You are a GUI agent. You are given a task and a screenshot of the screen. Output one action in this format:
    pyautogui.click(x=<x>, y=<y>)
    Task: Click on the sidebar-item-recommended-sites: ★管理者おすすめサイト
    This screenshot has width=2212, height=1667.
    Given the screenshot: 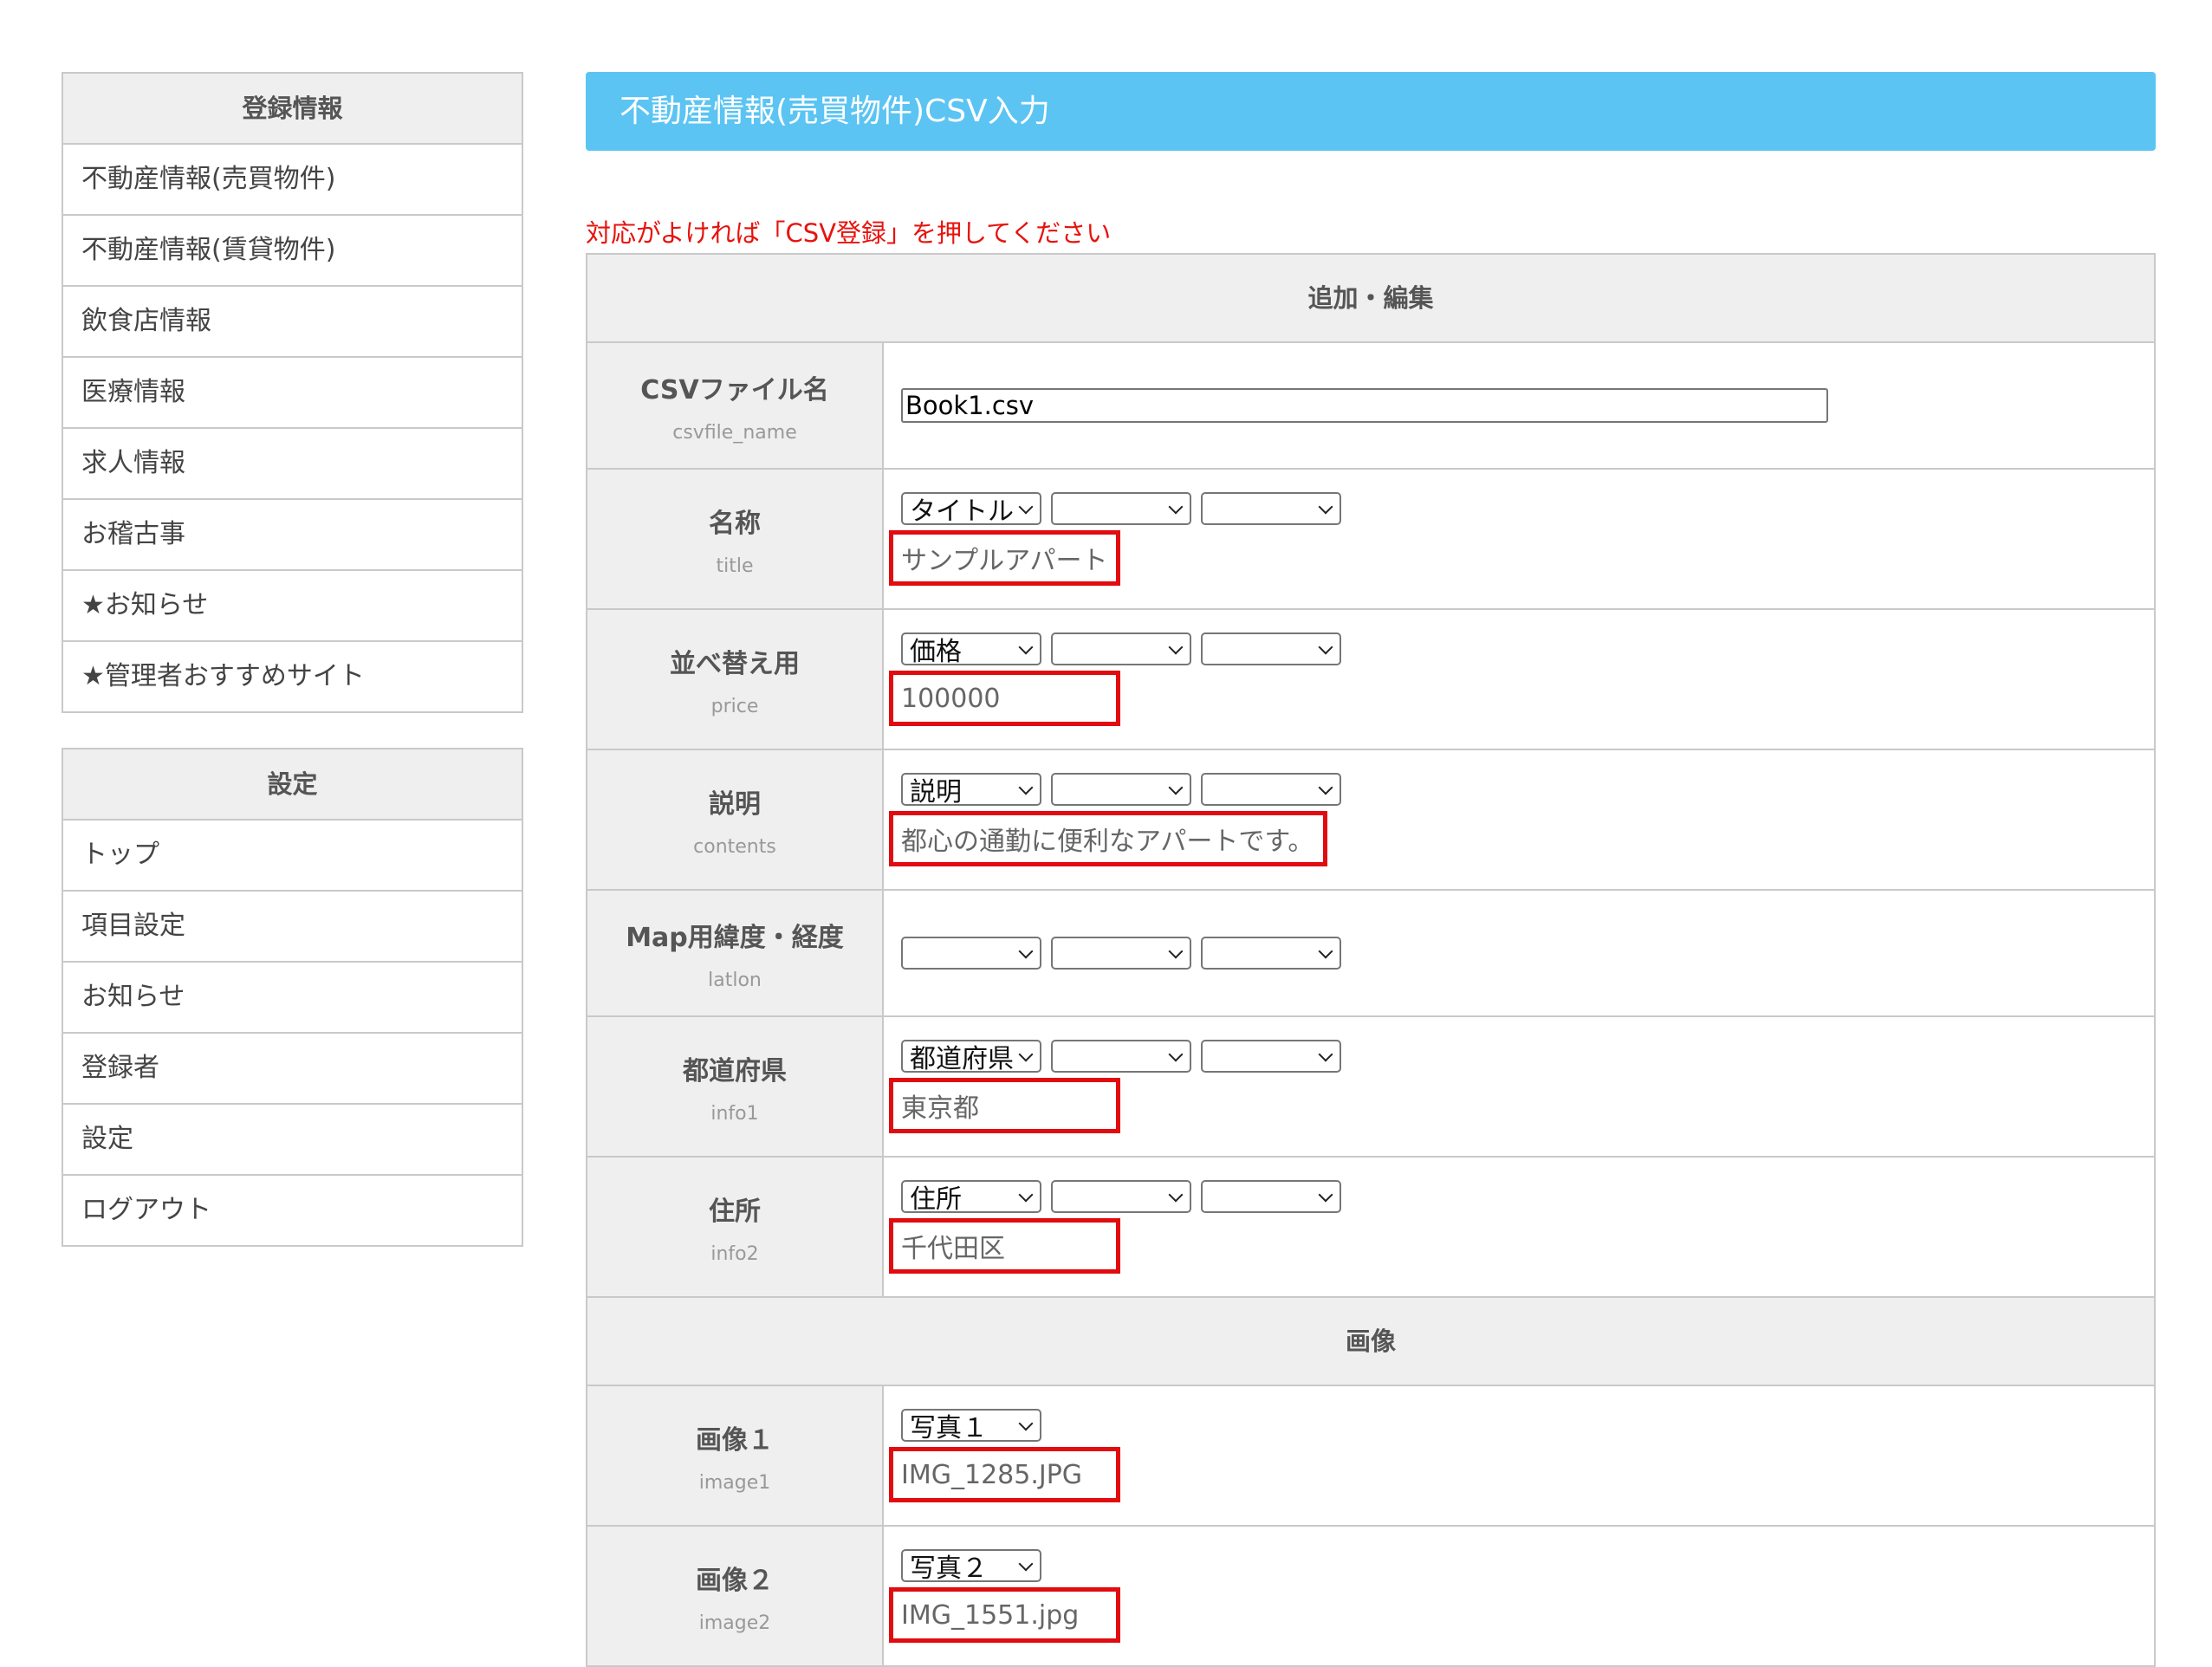 What is the action you would take?
    pyautogui.click(x=292, y=676)
    